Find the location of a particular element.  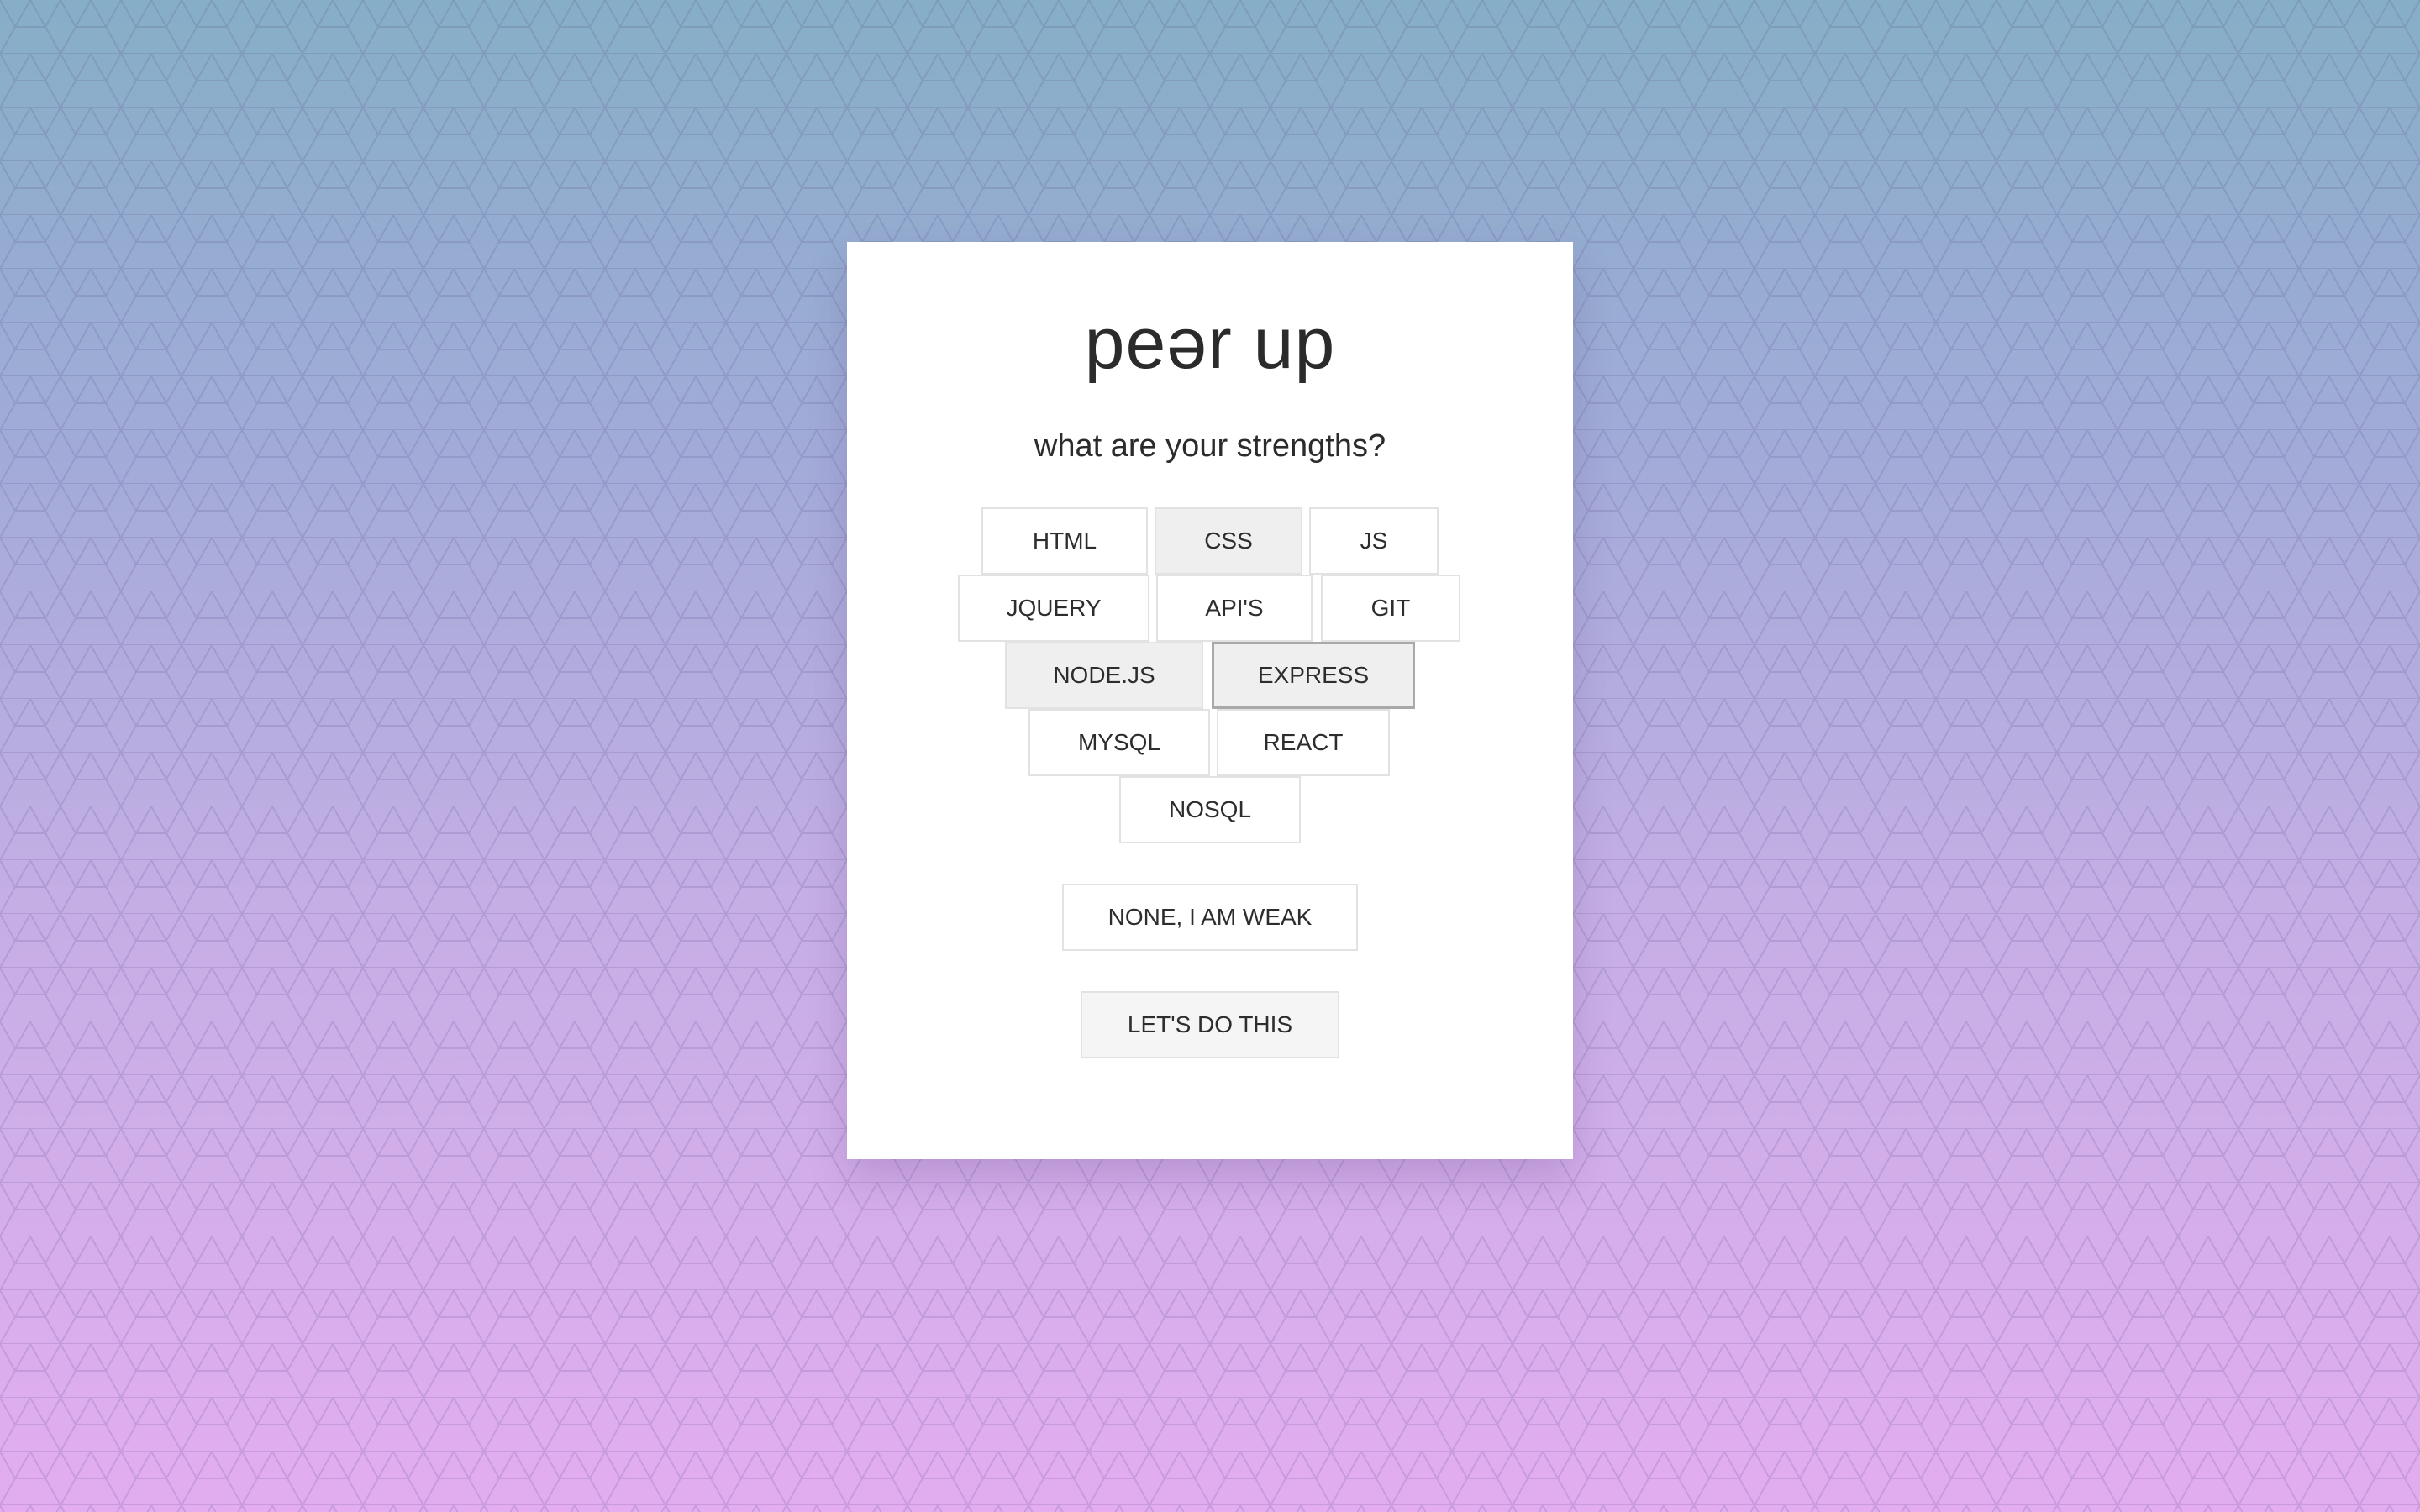

app-logo: peər up is located at coordinates (1210, 343).